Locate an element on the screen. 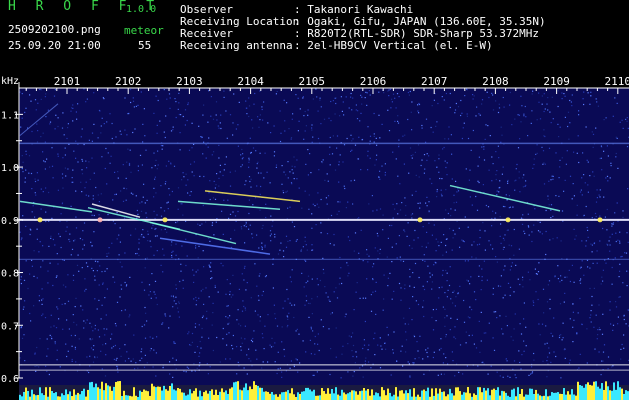 The image size is (629, 400). y-tick-label: 1.0 is located at coordinates (10, 168).